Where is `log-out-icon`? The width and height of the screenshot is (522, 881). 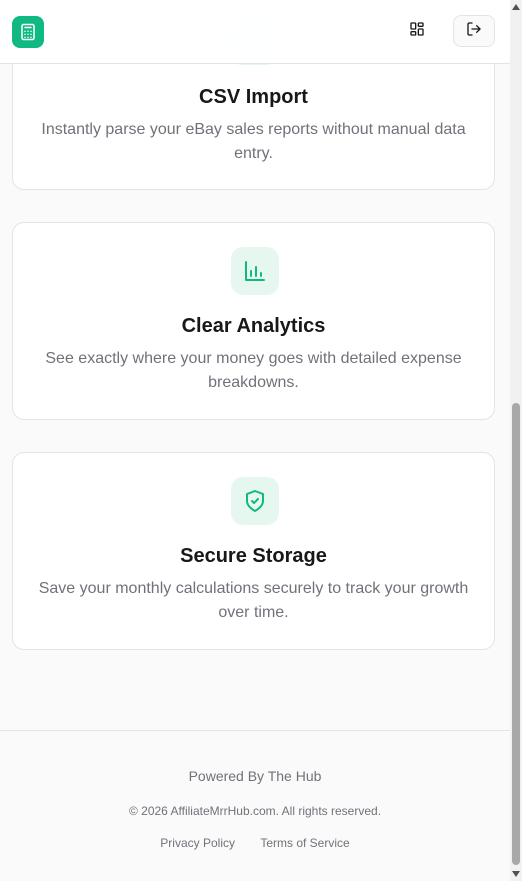 log-out-icon is located at coordinates (474, 31).